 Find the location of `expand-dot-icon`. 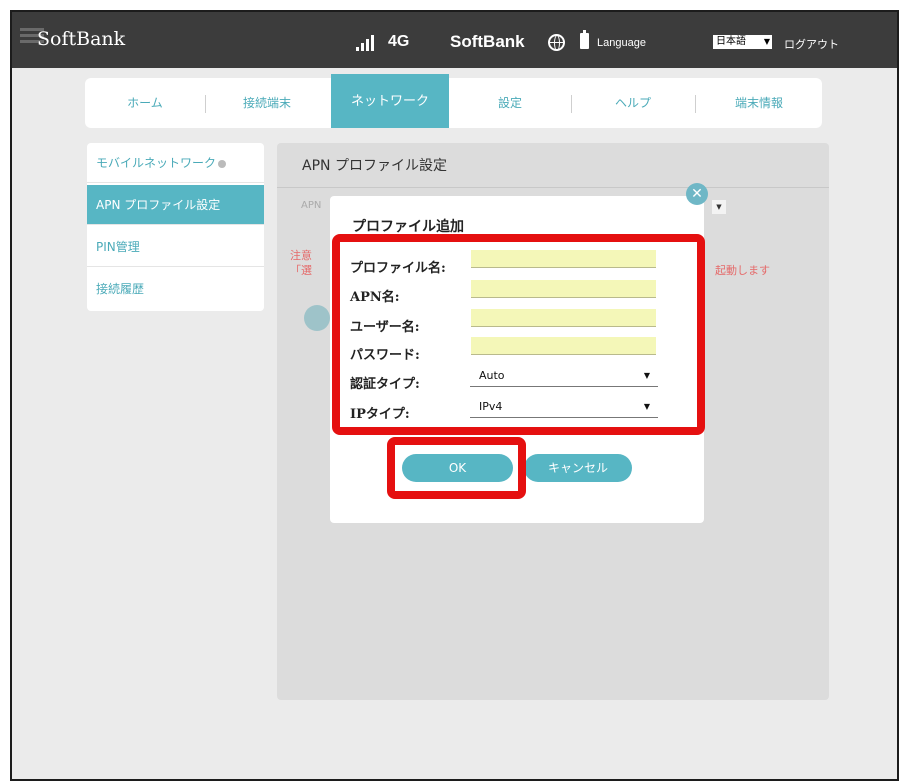

expand-dot-icon is located at coordinates (222, 163).